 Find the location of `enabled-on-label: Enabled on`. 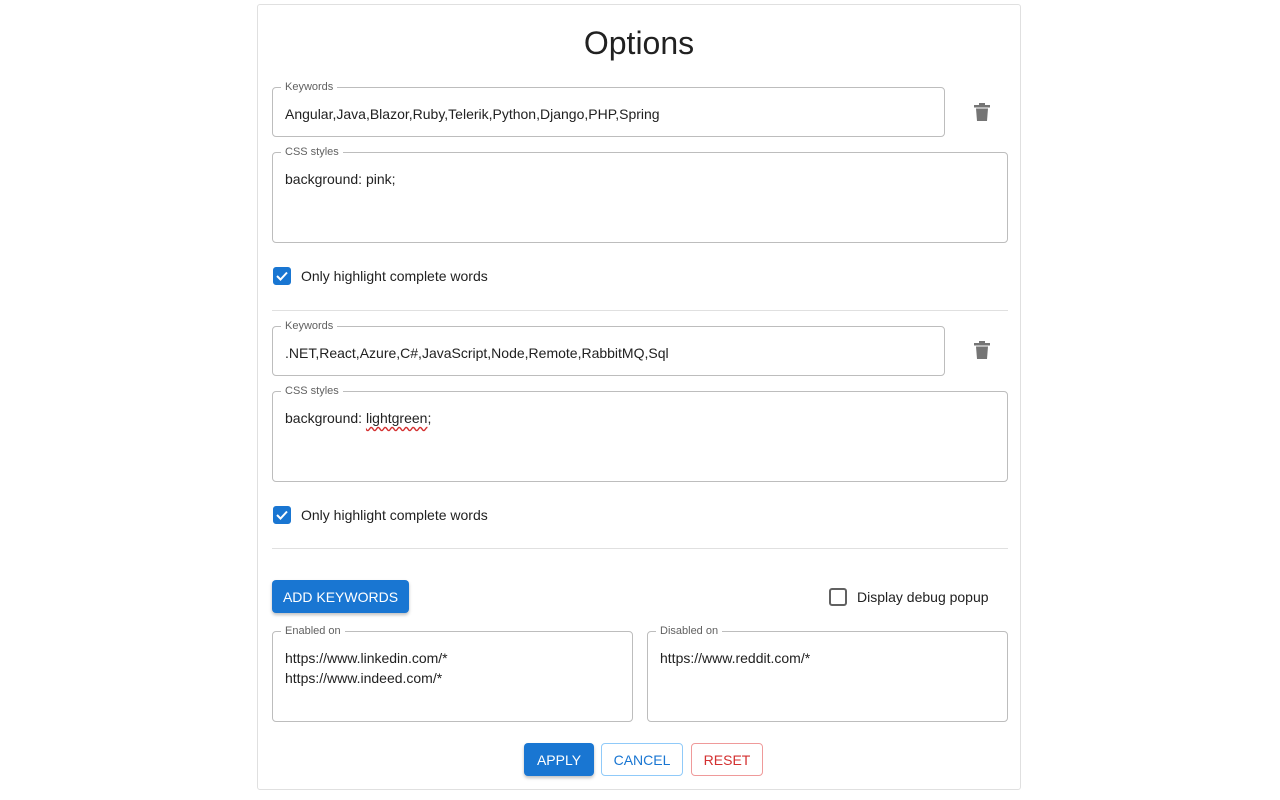

enabled-on-label: Enabled on is located at coordinates (313, 631).